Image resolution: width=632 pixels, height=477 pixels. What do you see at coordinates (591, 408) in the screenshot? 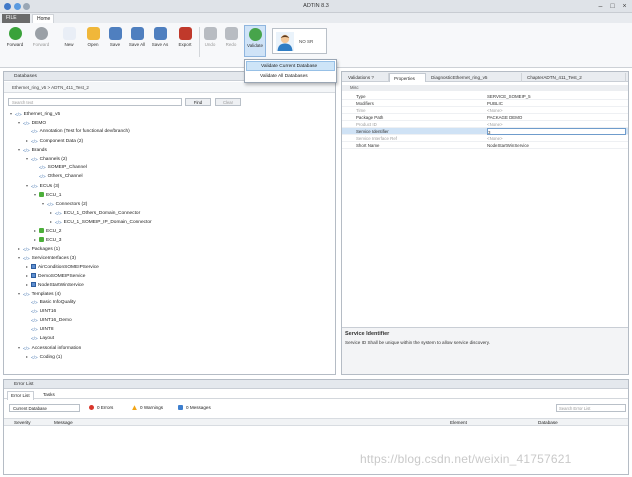
I see `error-search-input: Search Error List` at bounding box center [591, 408].